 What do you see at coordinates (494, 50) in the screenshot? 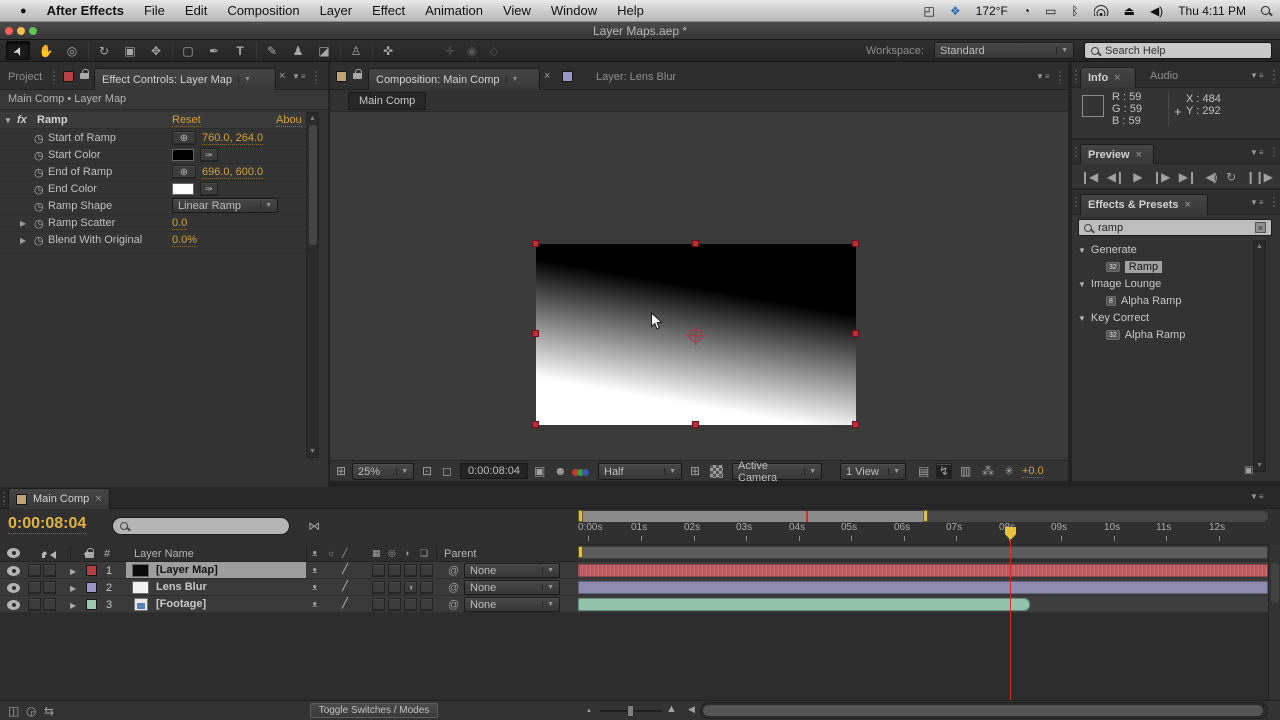
I see `view-axis-mode-button: ◇` at bounding box center [494, 50].